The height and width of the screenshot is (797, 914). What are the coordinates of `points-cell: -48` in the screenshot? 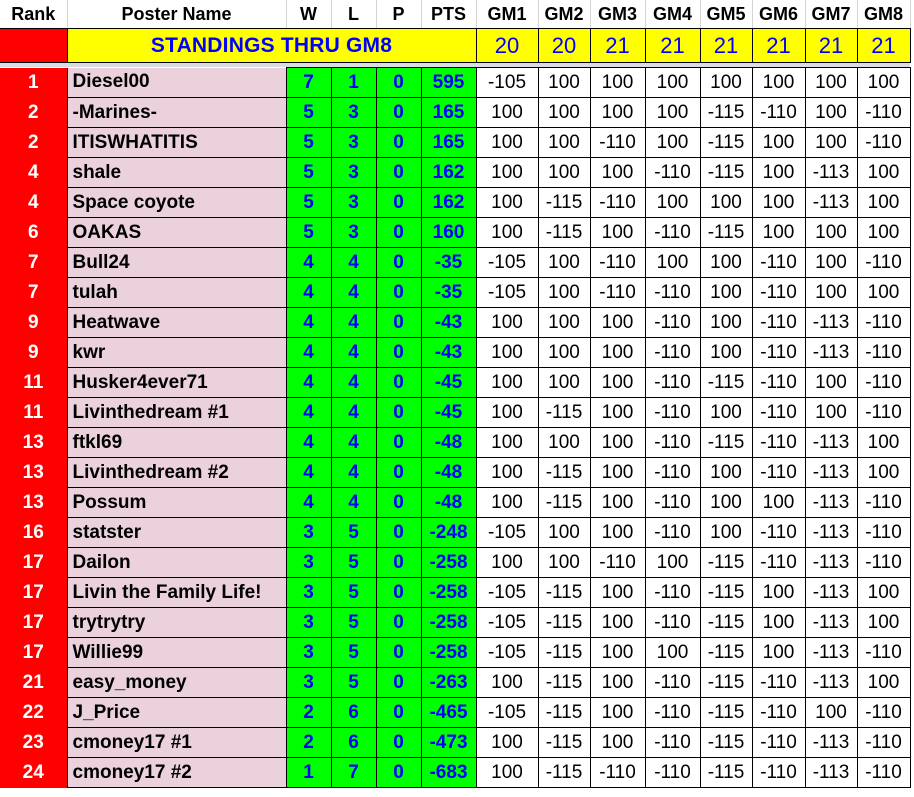 It's located at (448, 472).